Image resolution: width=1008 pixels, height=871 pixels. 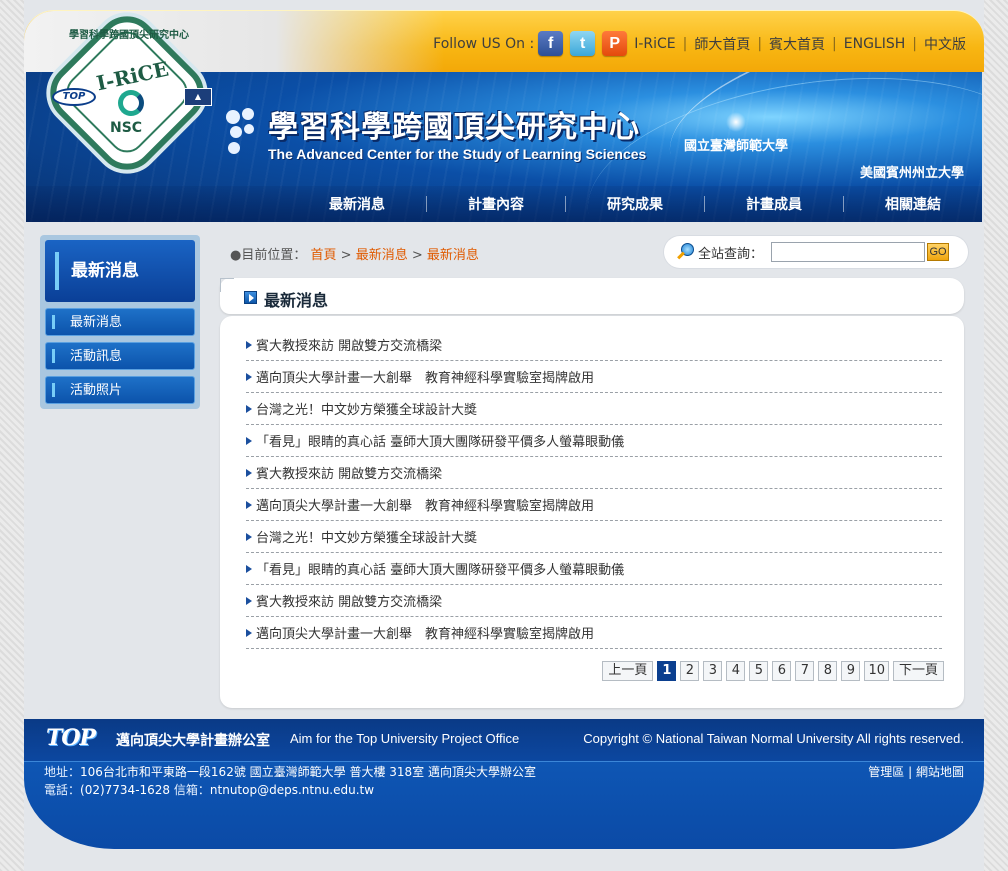 I want to click on page-6: 6, so click(x=782, y=671).